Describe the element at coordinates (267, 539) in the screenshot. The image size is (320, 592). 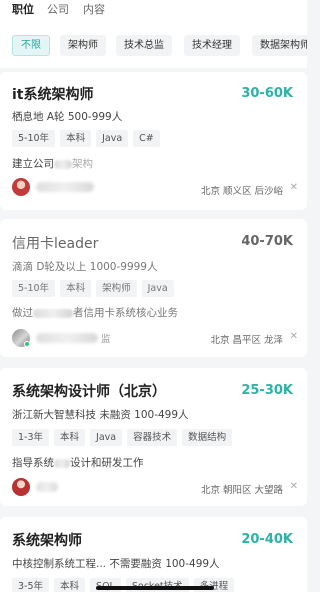
I see `job-salary: 20-40K` at that location.